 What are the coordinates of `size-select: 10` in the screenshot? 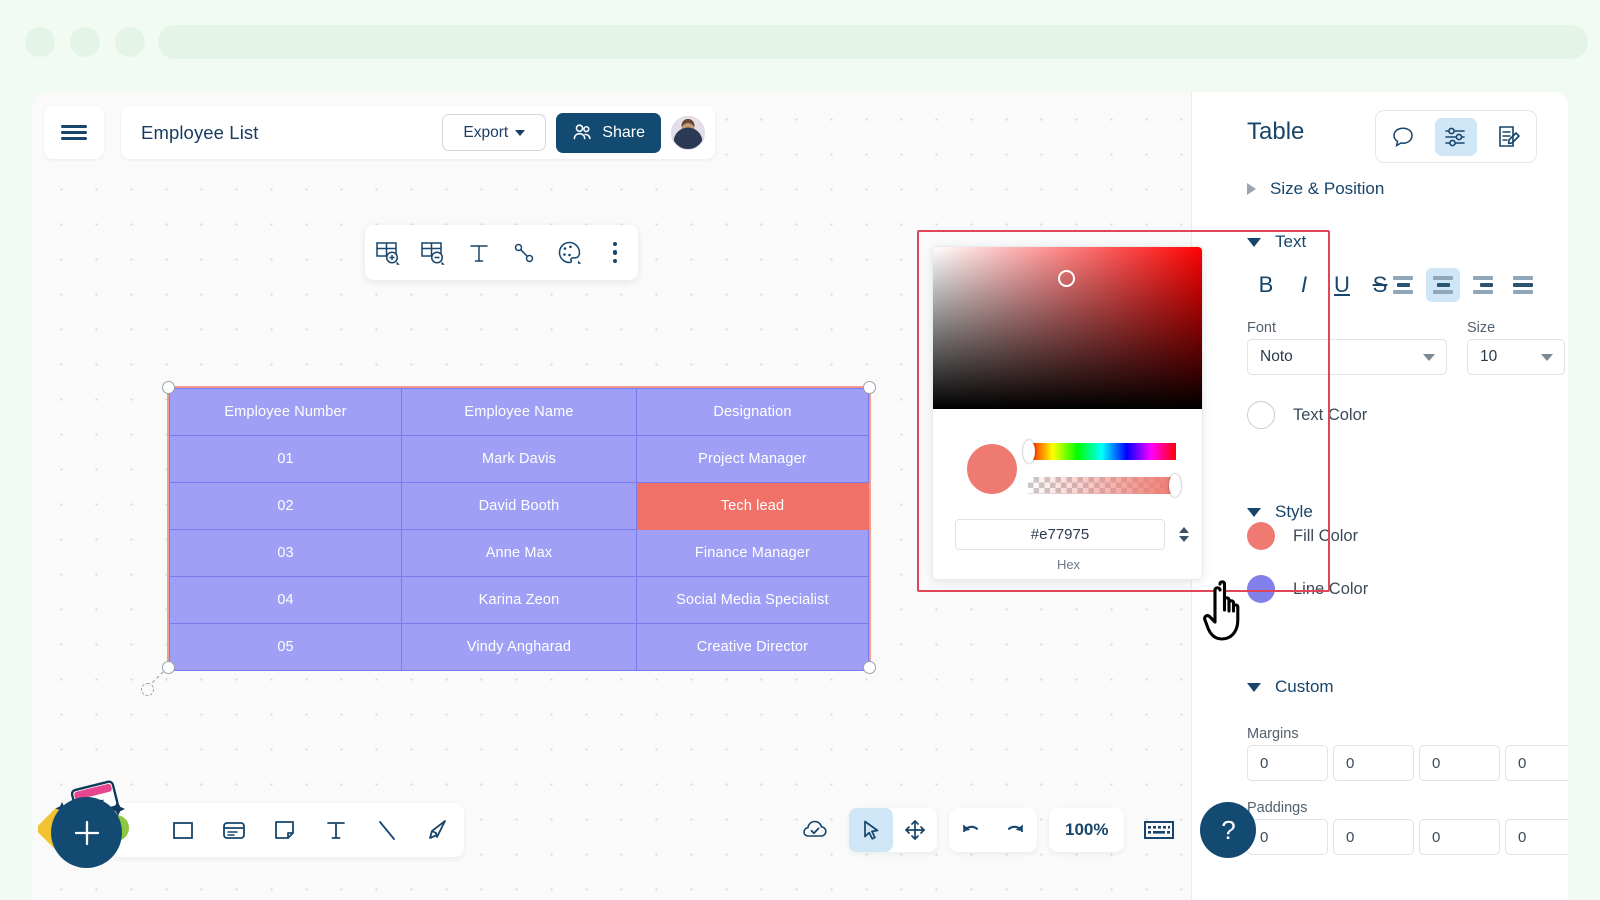 It's located at (1516, 357).